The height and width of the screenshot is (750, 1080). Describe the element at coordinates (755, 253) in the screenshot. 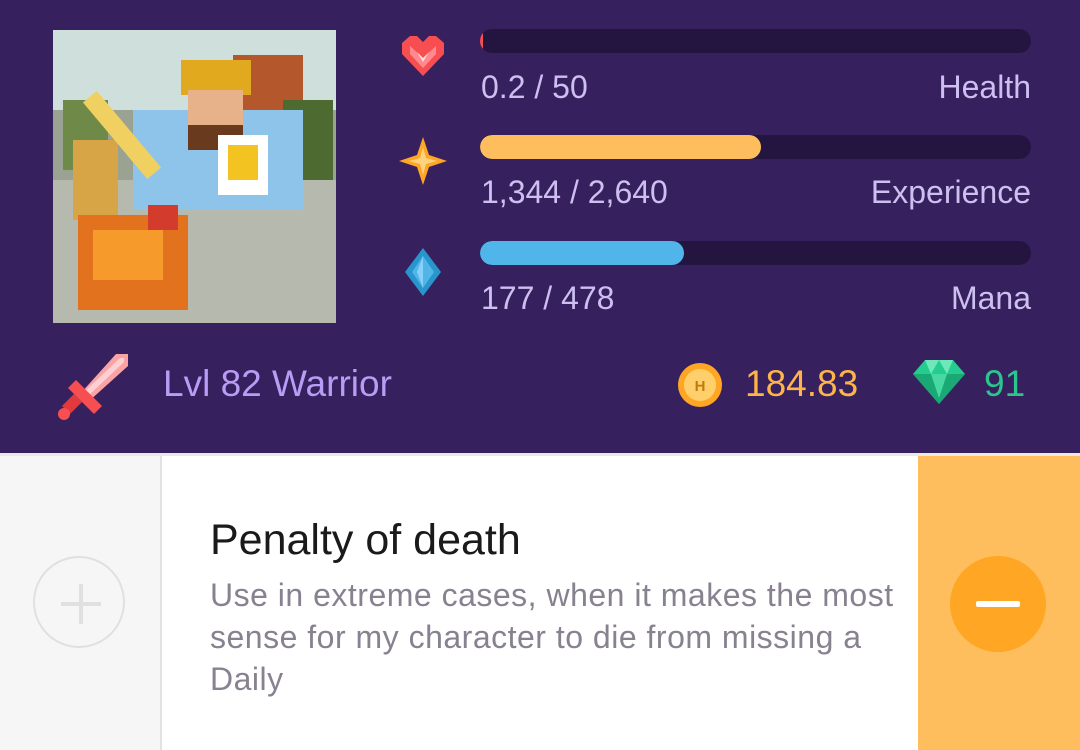

I see `mana-bar` at that location.